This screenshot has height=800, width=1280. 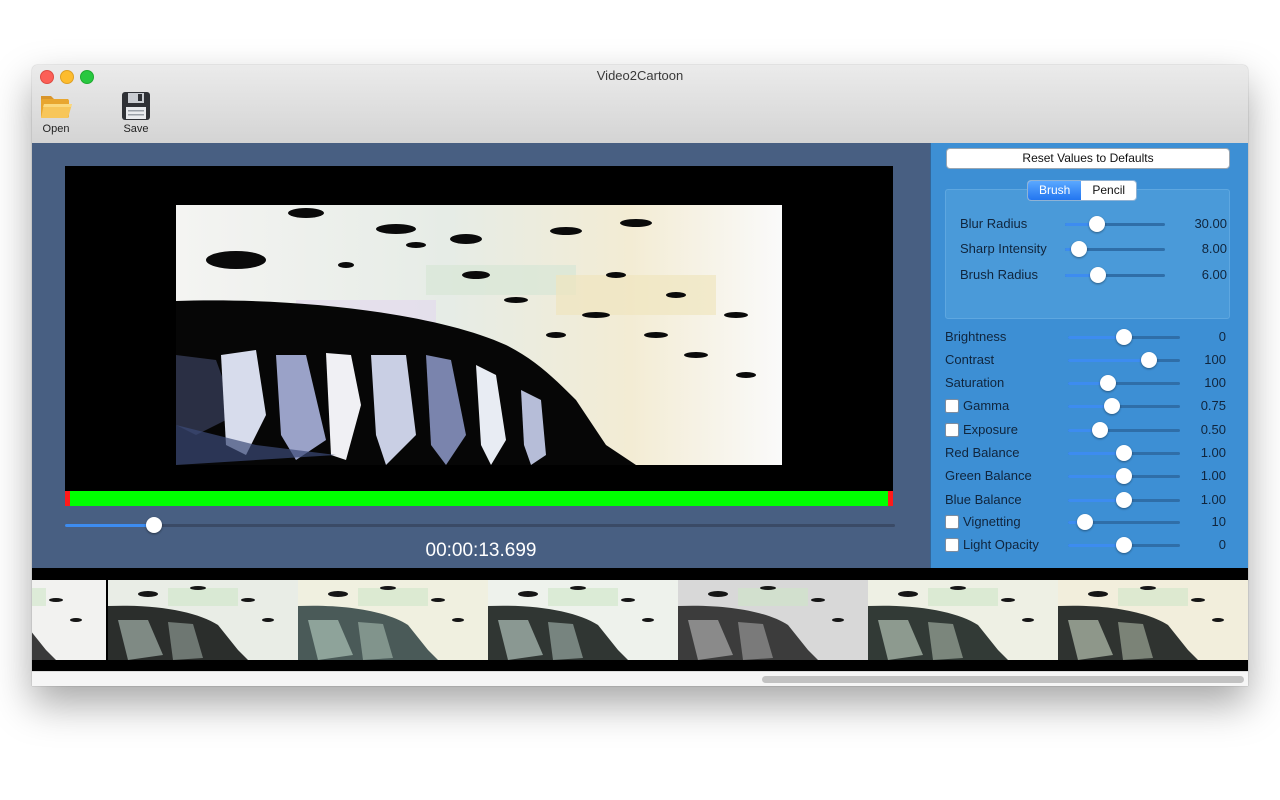 What do you see at coordinates (976, 336) in the screenshot?
I see `slider-label: Brightness` at bounding box center [976, 336].